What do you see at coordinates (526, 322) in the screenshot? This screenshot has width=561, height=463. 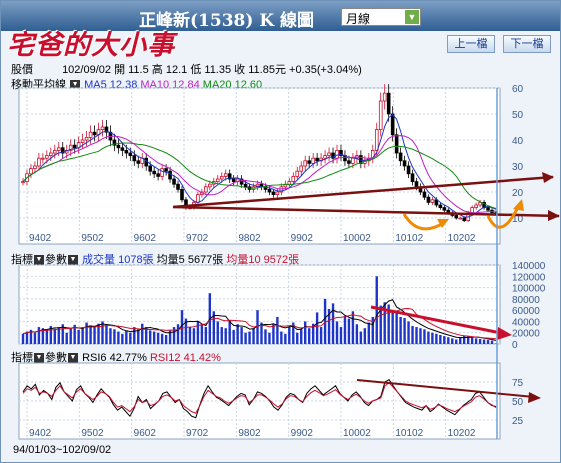 I see `volume-y-tick-label: 40000` at bounding box center [526, 322].